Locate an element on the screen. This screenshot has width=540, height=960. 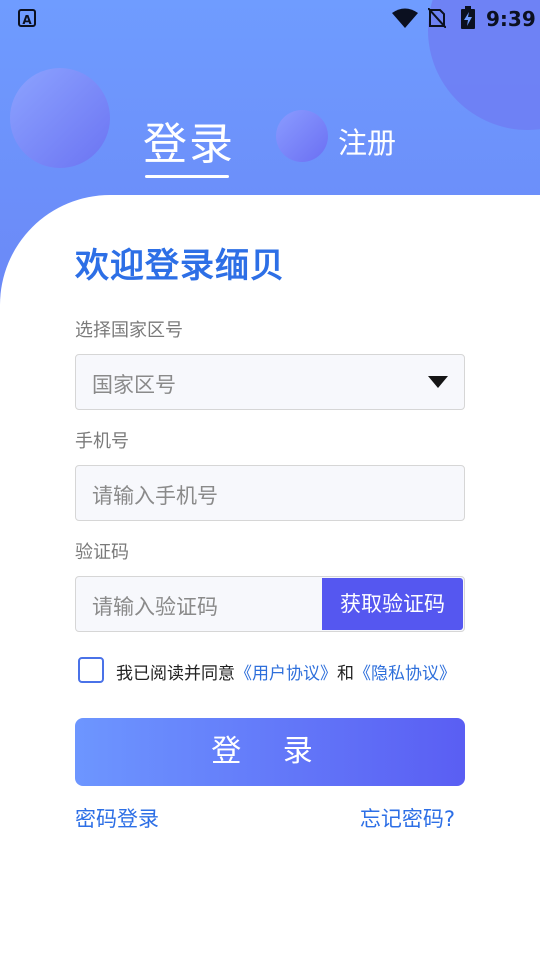
phone-label: 手机号 is located at coordinates (102, 441).